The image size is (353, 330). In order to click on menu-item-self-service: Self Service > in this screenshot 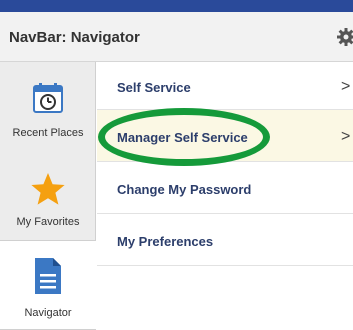, I will do `click(225, 86)`.